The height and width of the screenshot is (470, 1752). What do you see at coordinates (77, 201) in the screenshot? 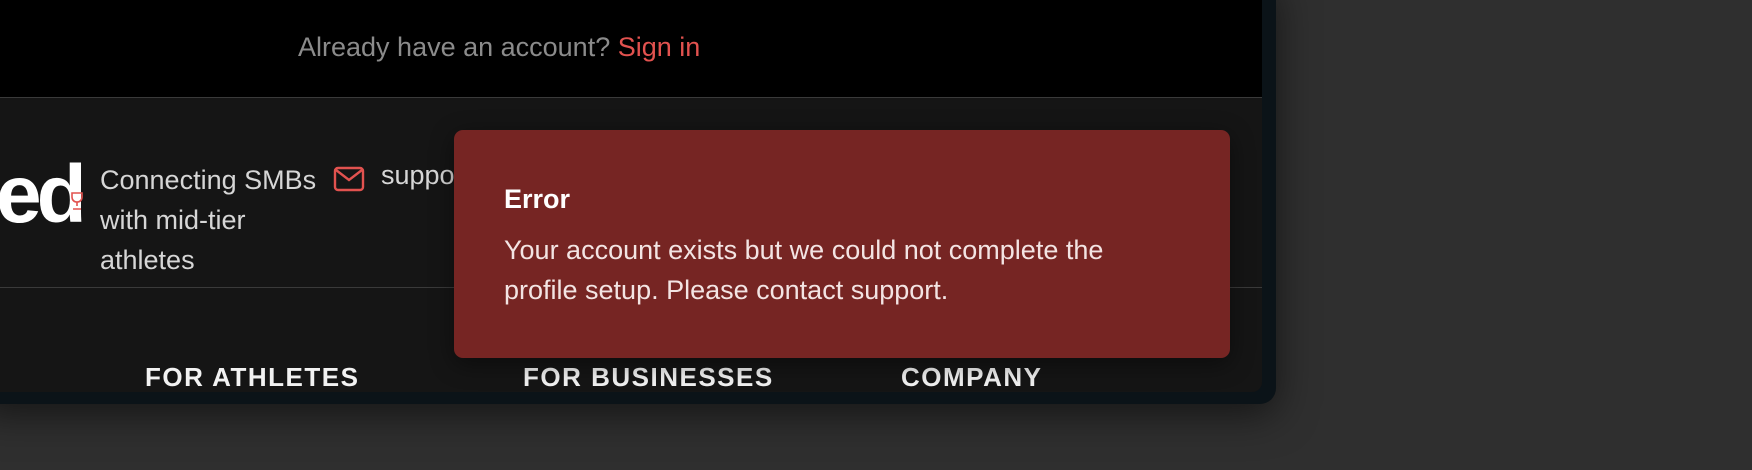
I see `trophy-icon` at bounding box center [77, 201].